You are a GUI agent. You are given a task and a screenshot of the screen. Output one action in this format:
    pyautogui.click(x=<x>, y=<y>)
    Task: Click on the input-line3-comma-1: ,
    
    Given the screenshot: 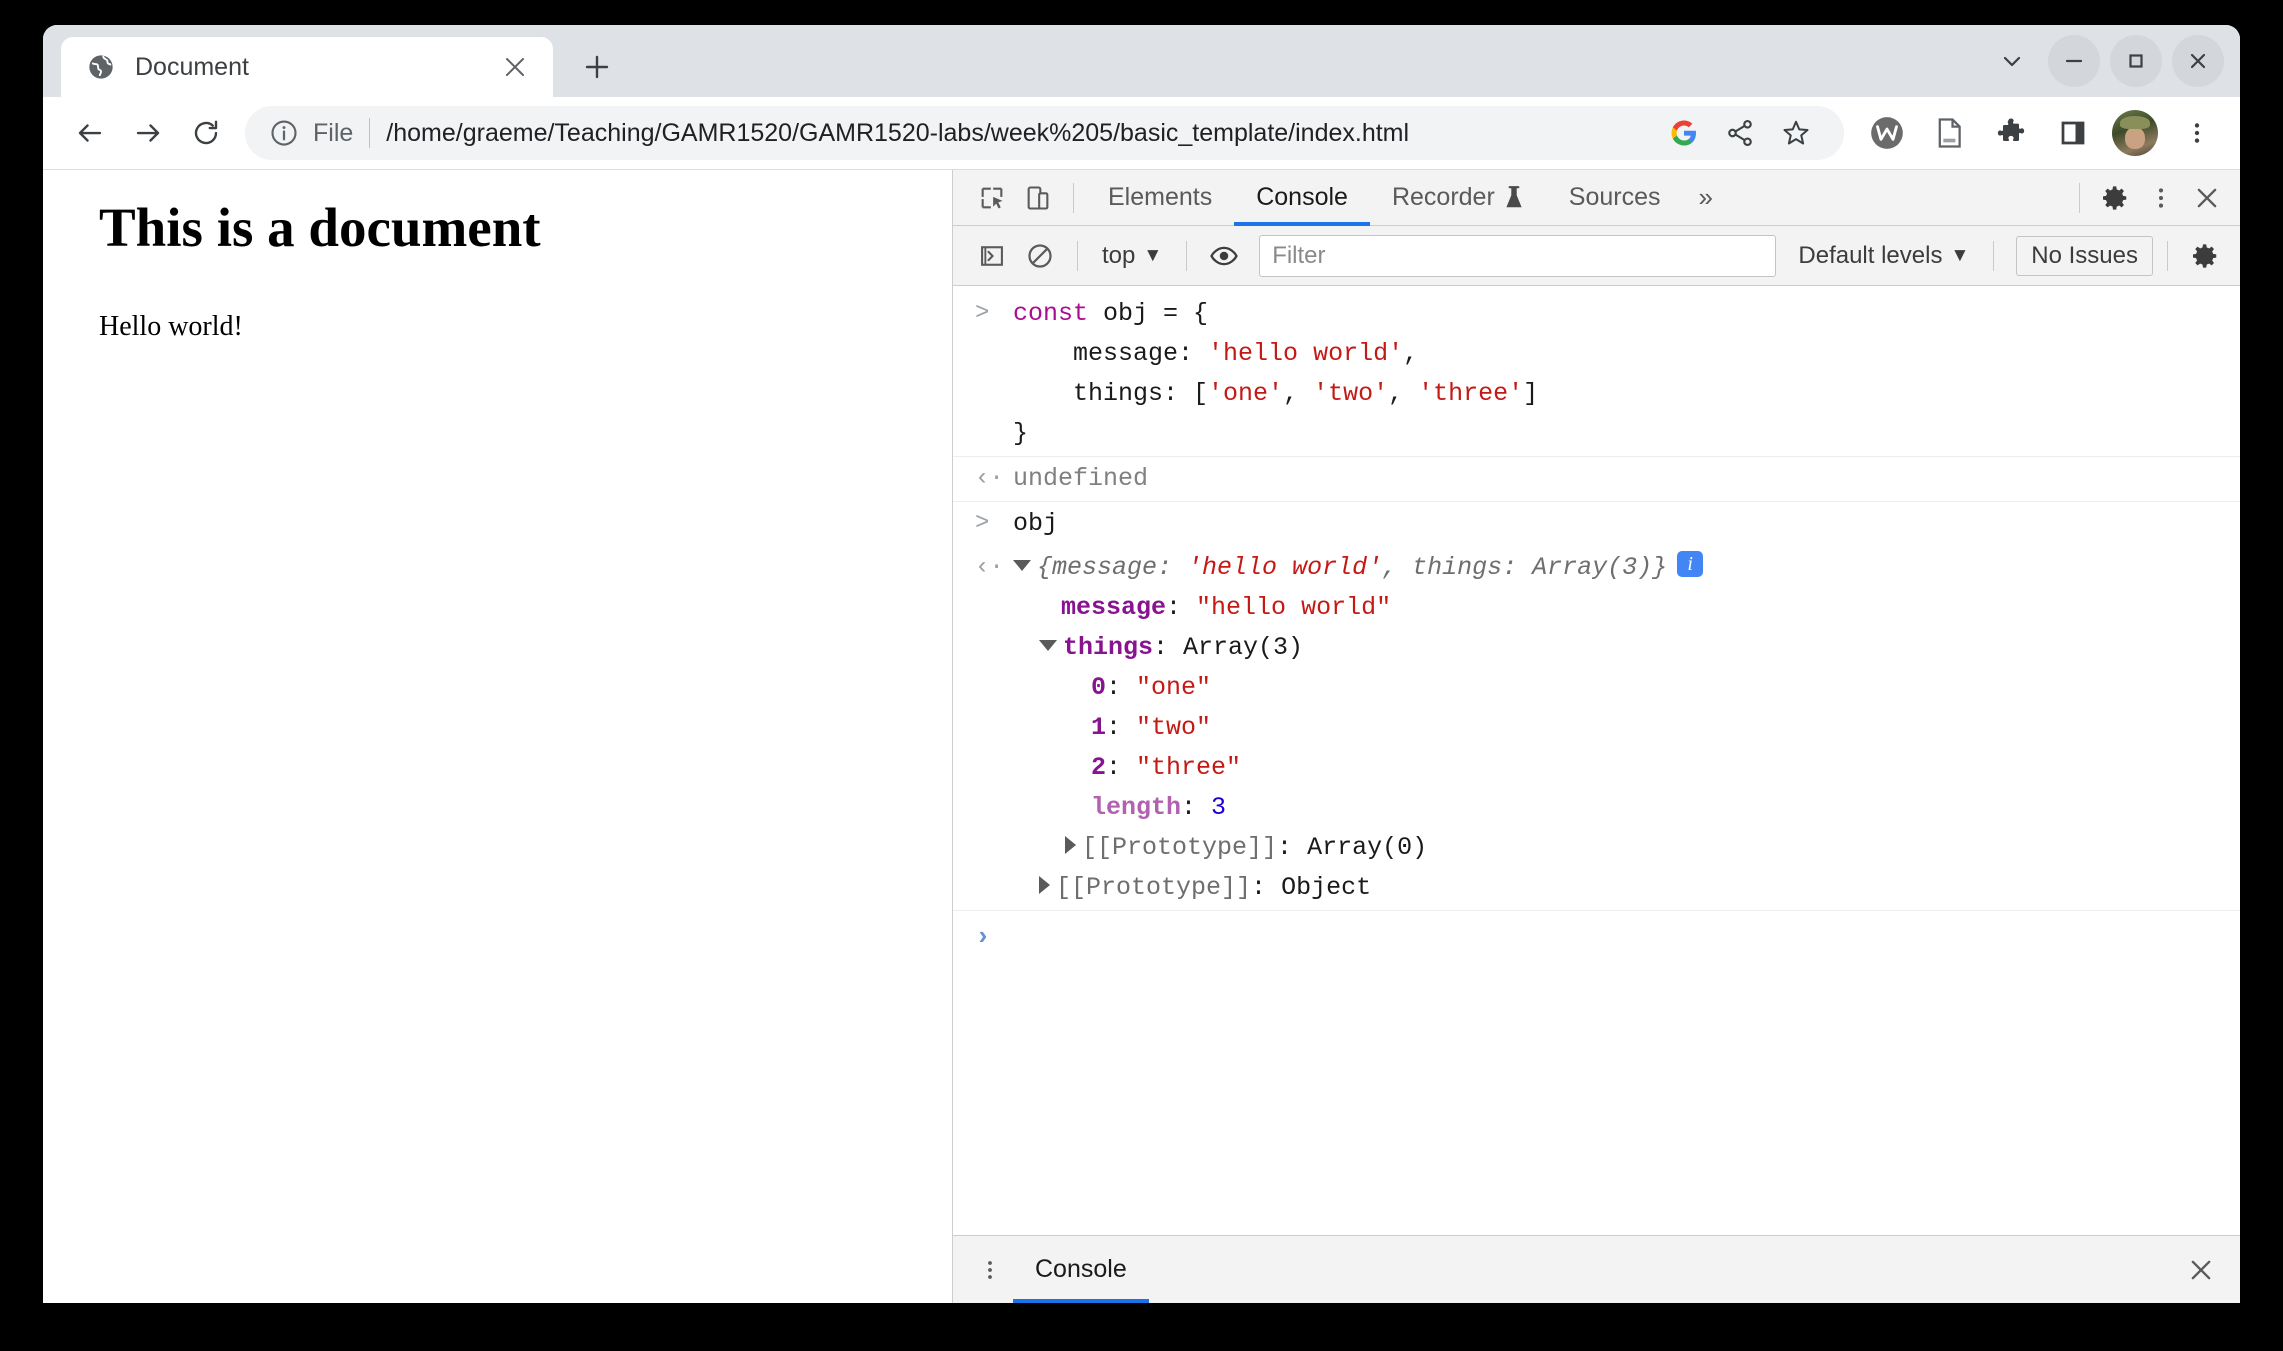 What is the action you would take?
    pyautogui.click(x=1298, y=393)
    